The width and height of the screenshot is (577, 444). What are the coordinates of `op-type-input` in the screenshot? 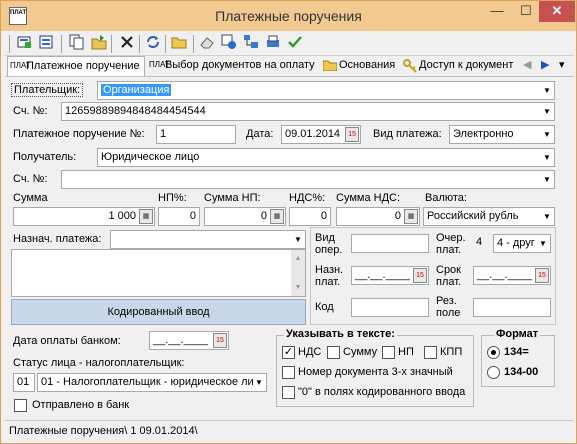 It's located at (390, 243).